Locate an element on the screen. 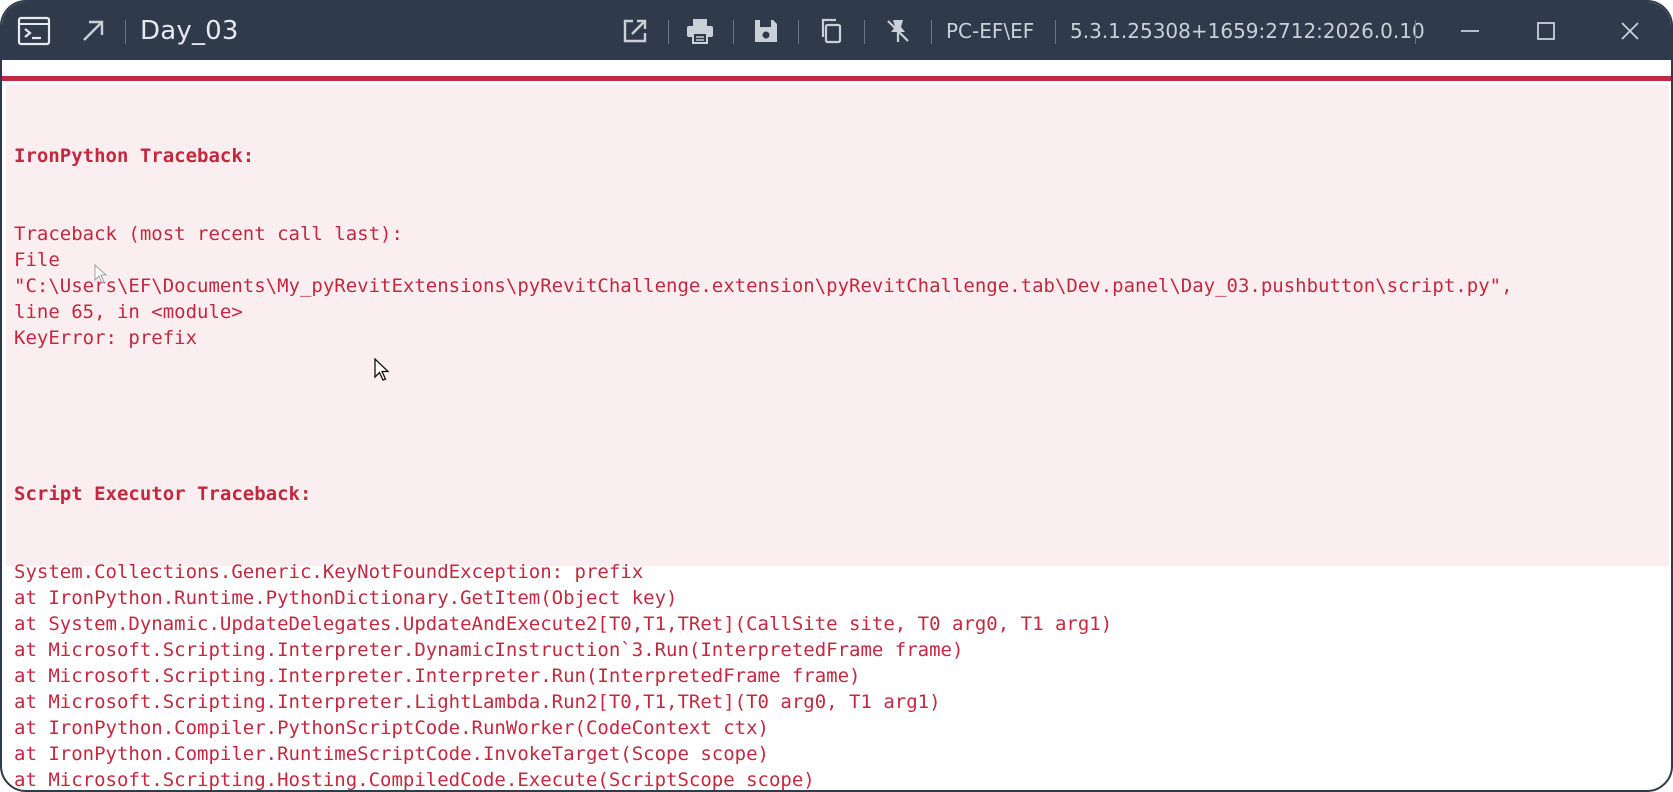  minimize-button is located at coordinates (1470, 31).